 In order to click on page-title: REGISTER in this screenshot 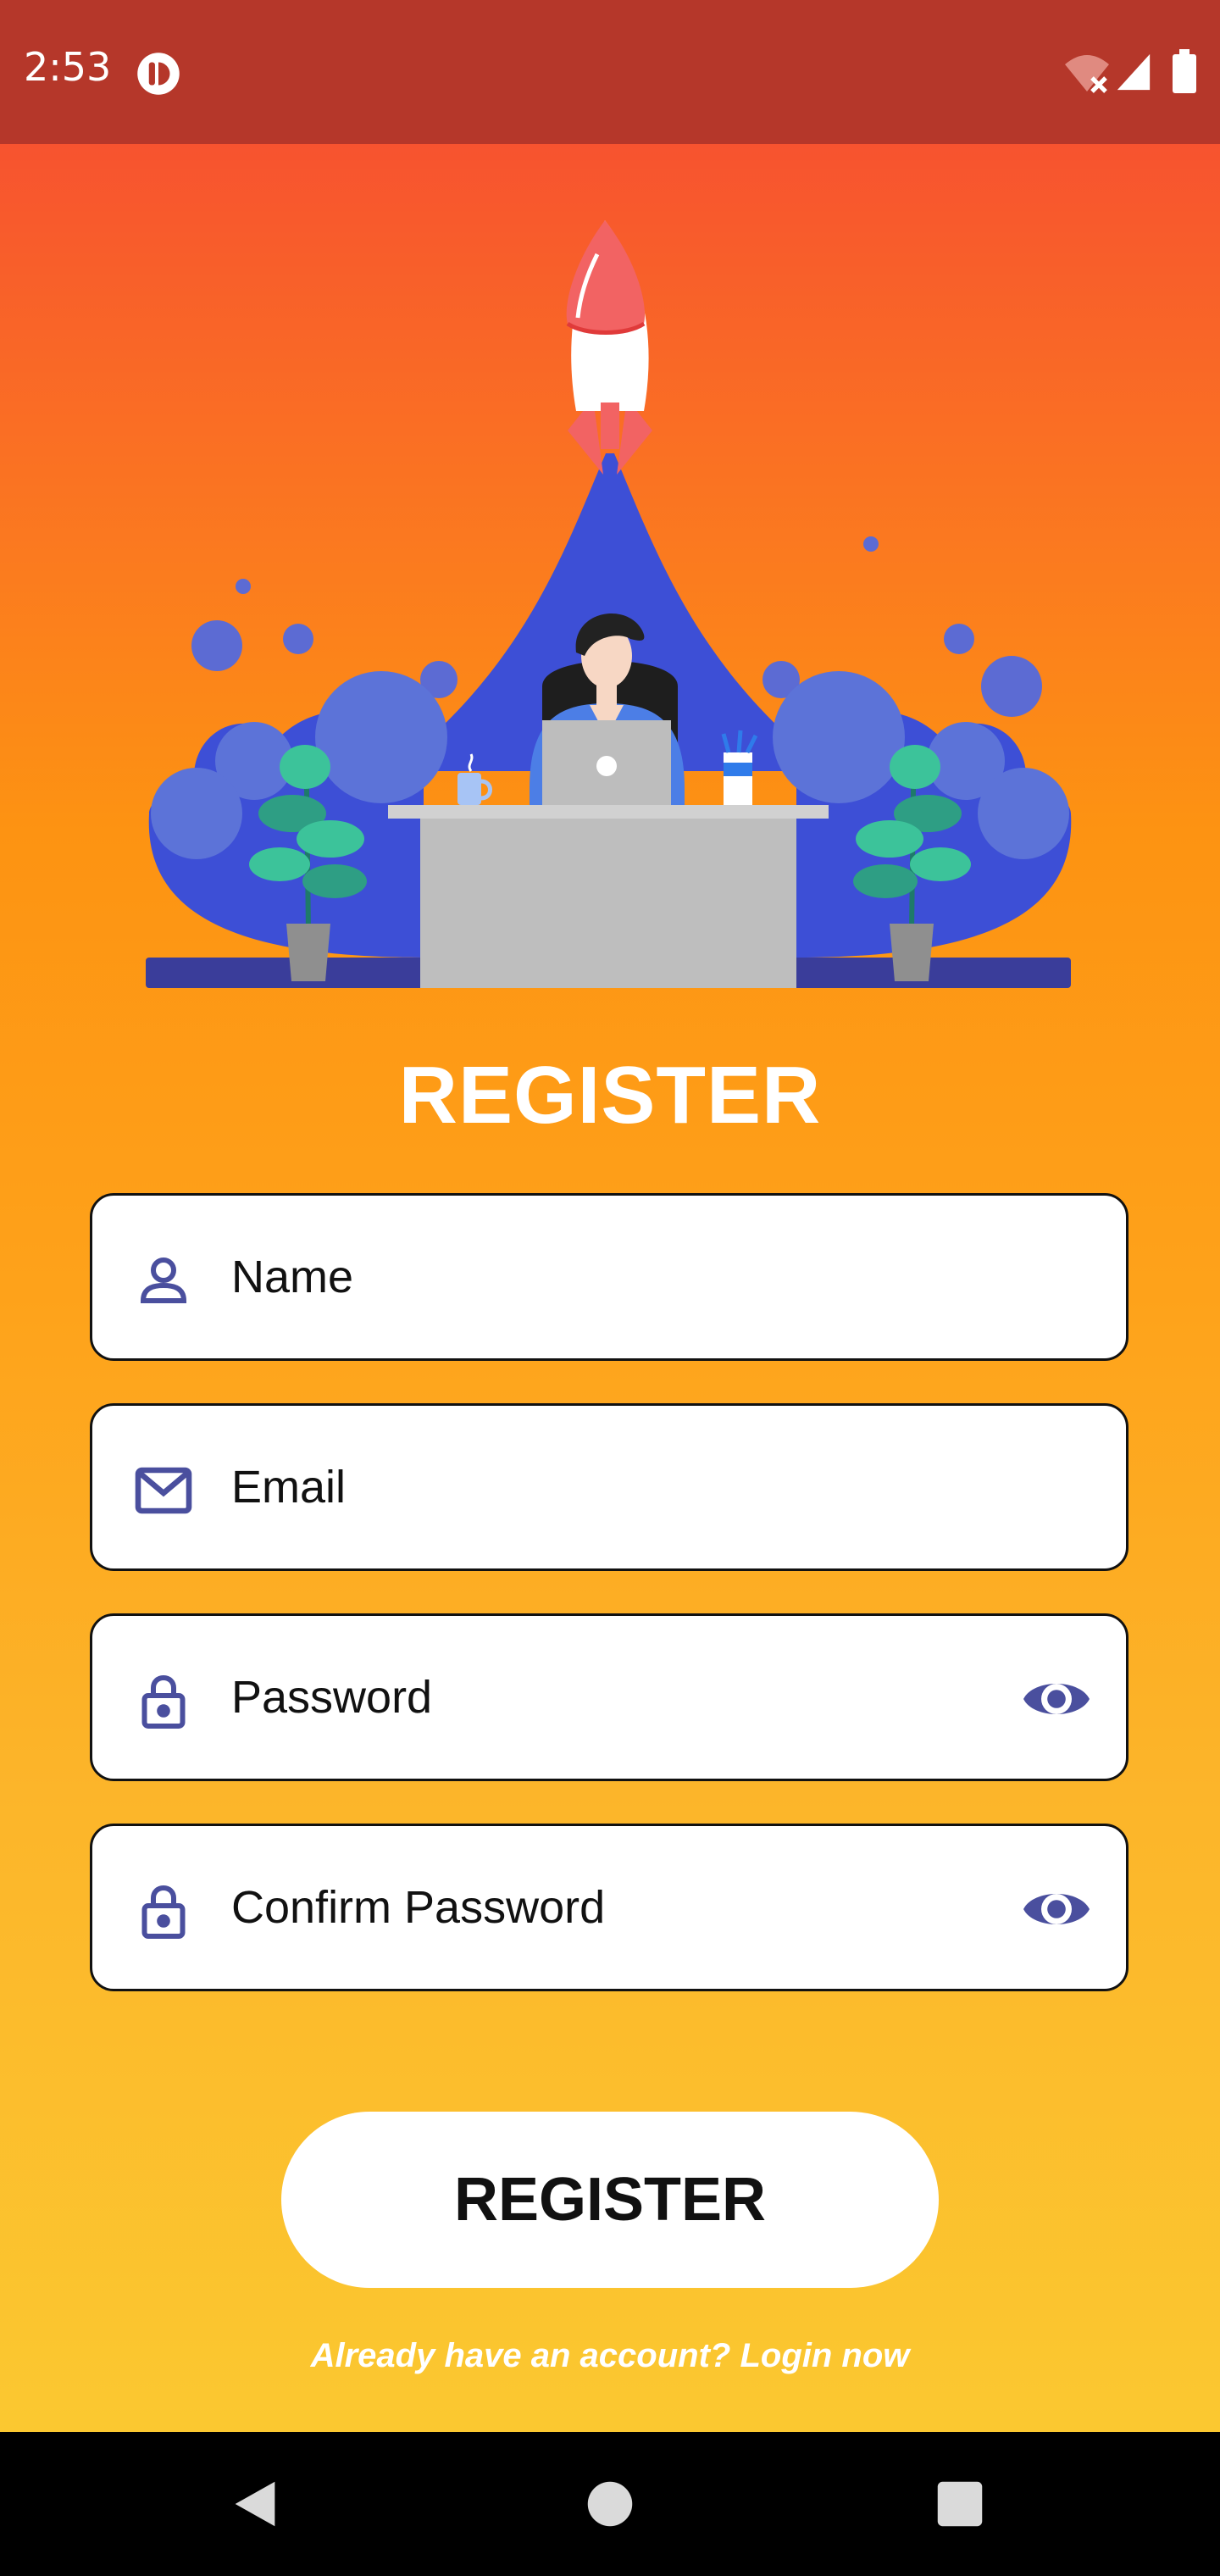, I will do `click(610, 1095)`.